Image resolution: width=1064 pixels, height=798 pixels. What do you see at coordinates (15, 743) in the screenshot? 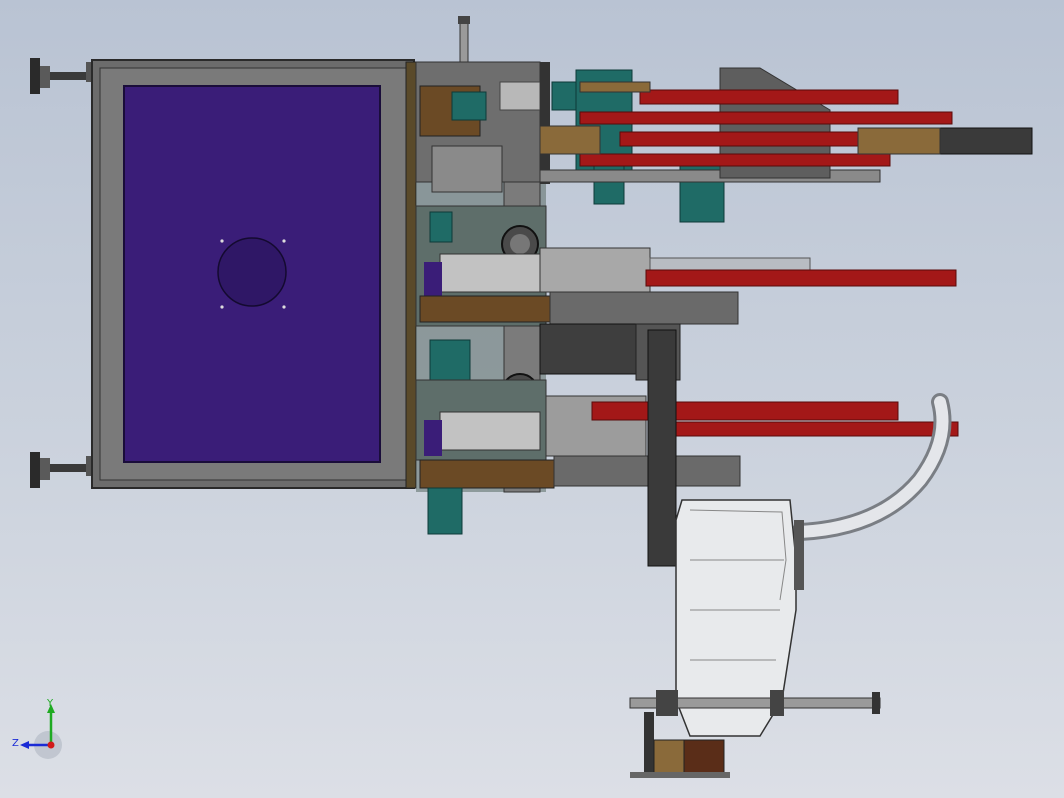
I see `triad-z-label: Z` at bounding box center [15, 743].